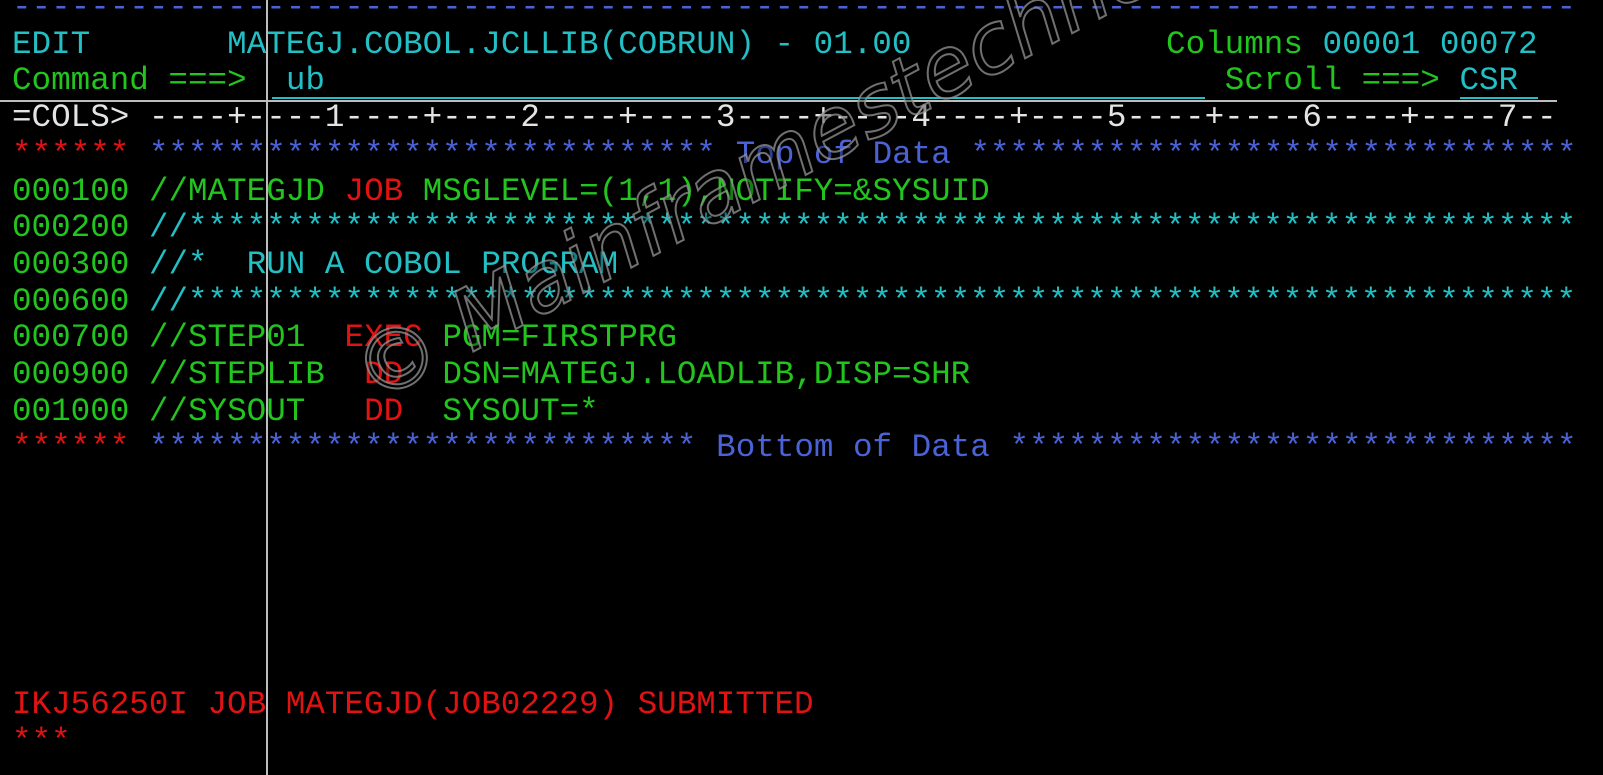  What do you see at coordinates (374, 191) in the screenshot?
I see `line-keyword: JOB` at bounding box center [374, 191].